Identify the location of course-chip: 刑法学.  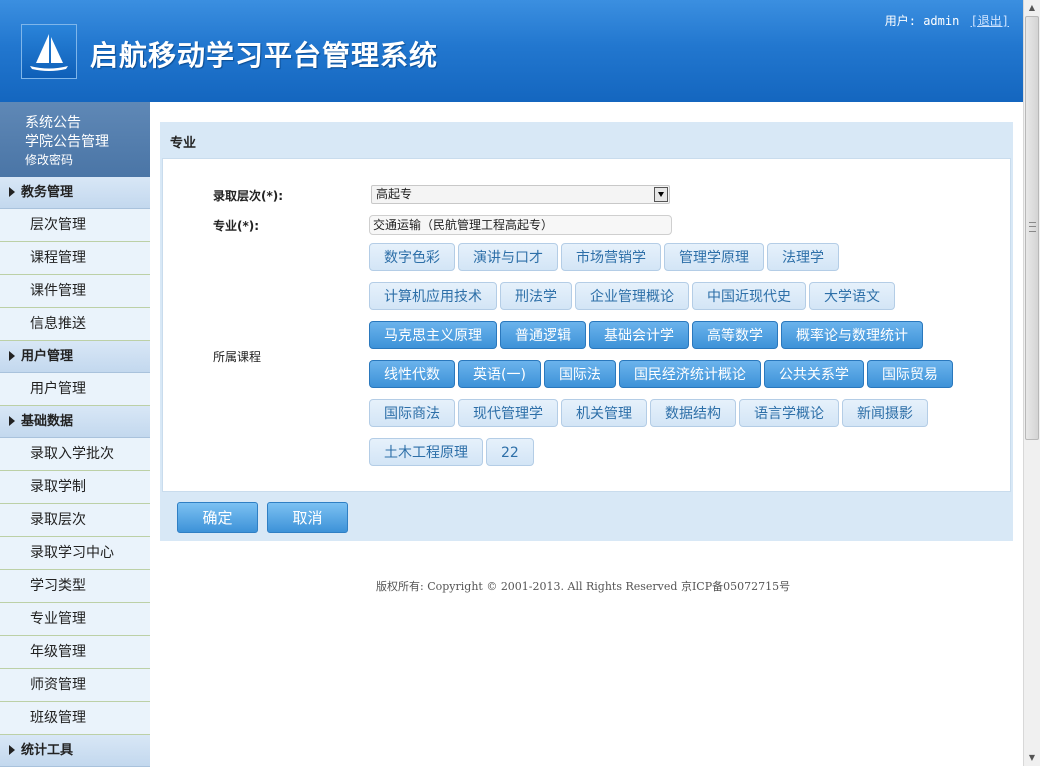
(536, 296).